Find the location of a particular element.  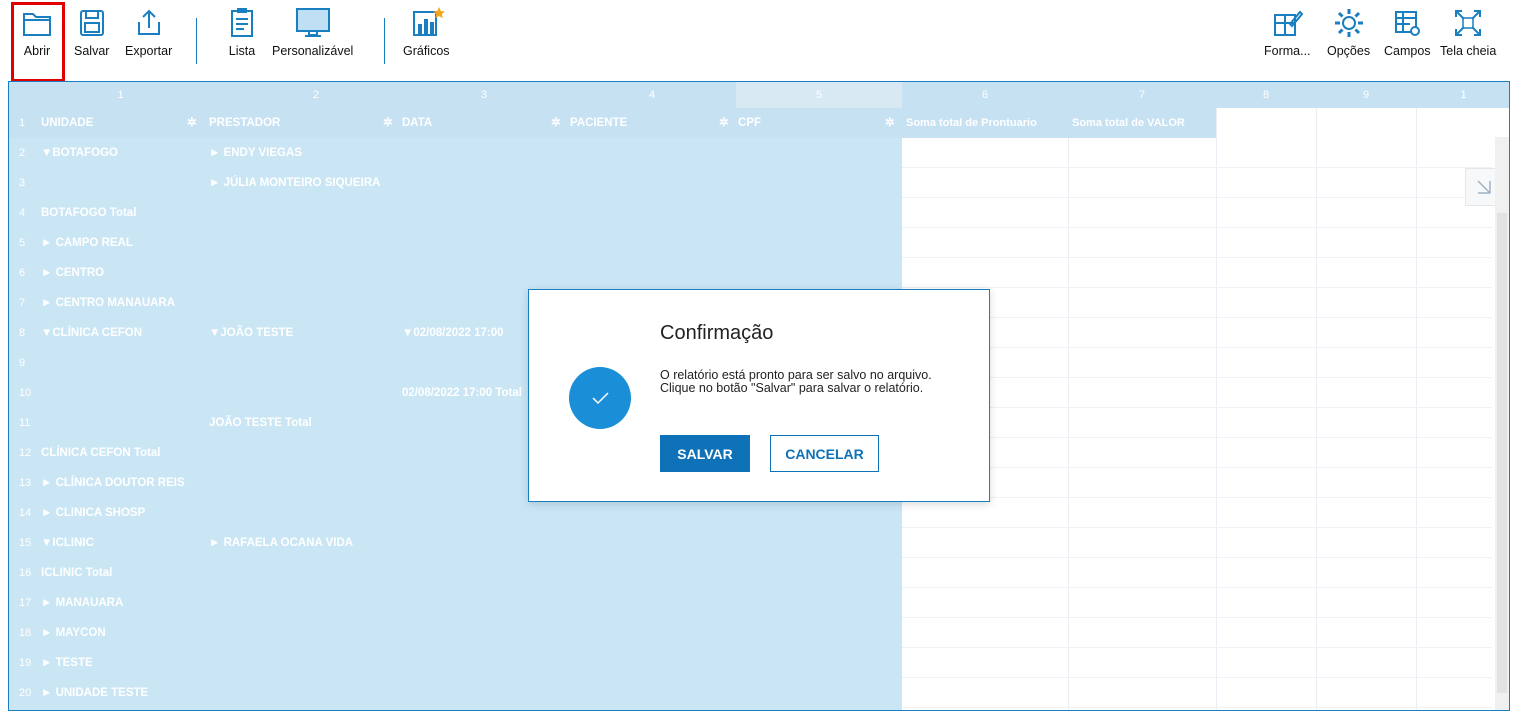

header-unidade: UNIDADE is located at coordinates (116, 123).